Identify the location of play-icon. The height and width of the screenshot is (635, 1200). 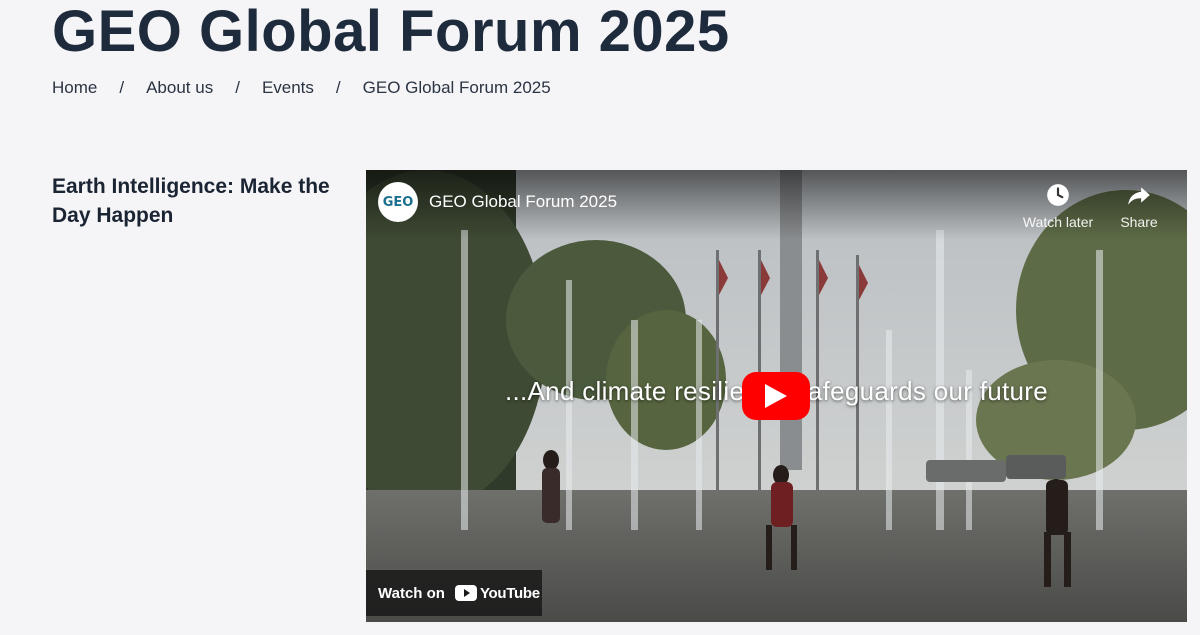
(776, 396).